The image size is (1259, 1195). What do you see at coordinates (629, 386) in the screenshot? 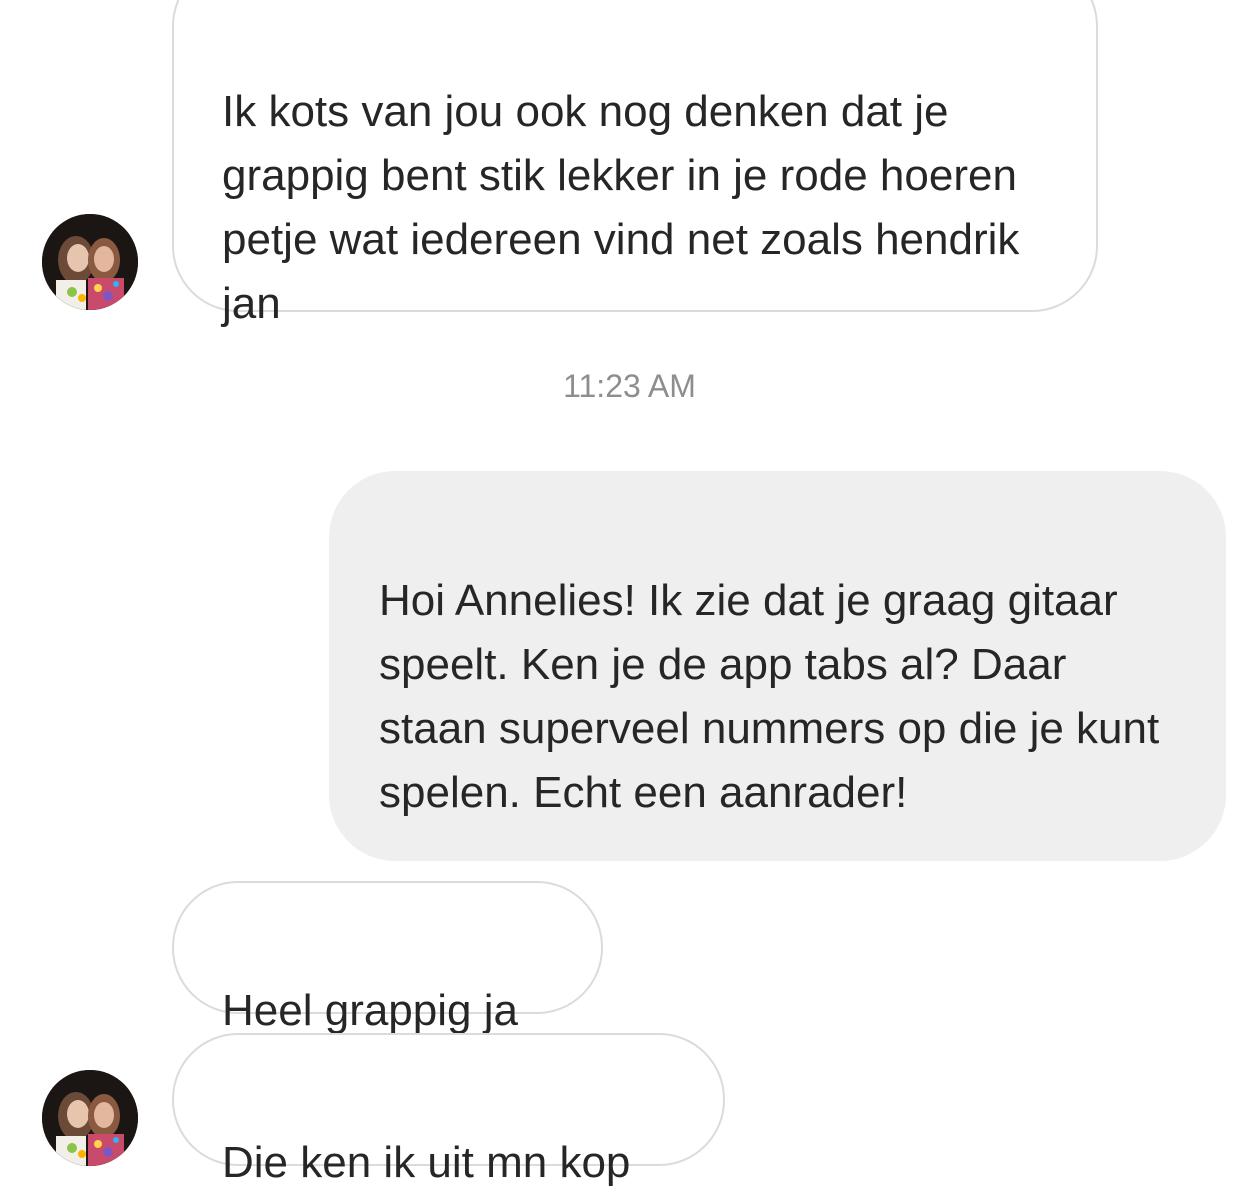
I see `message-timestamp: 11:23 AM` at bounding box center [629, 386].